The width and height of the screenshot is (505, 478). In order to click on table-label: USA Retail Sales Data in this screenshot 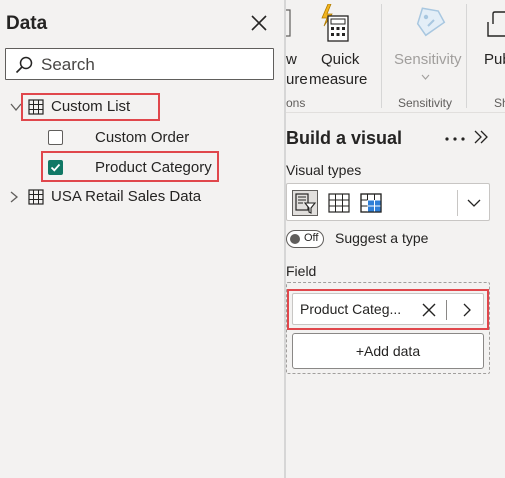, I will do `click(126, 196)`.